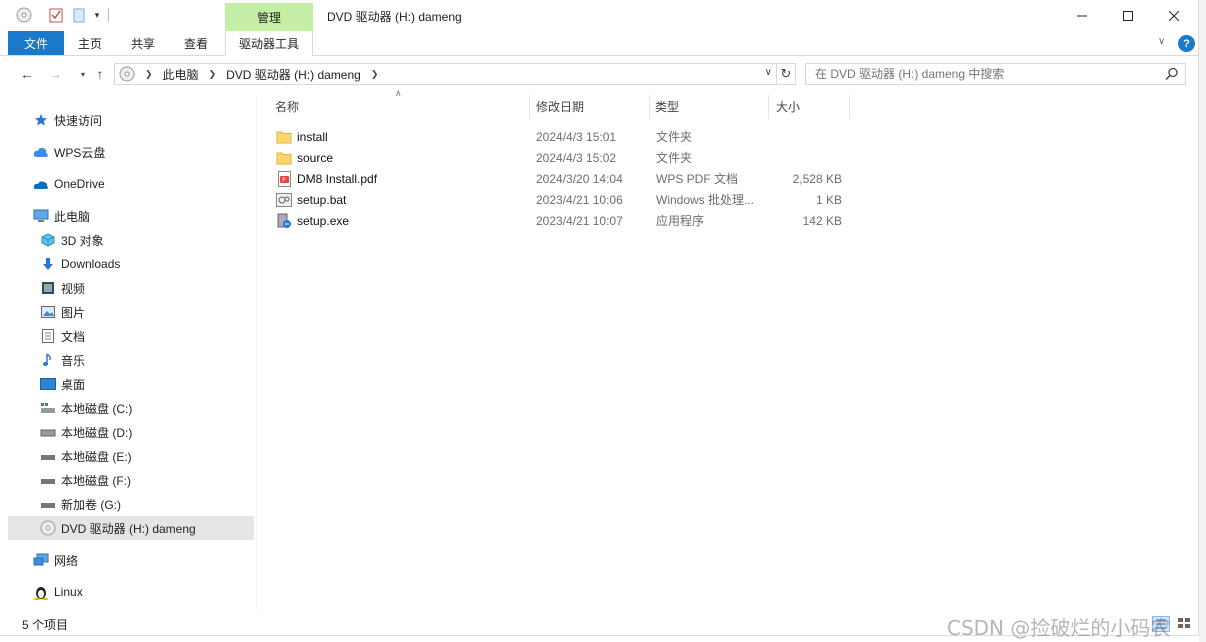 The width and height of the screenshot is (1206, 642). Describe the element at coordinates (284, 200) in the screenshot. I see `batch-file-icon` at that location.